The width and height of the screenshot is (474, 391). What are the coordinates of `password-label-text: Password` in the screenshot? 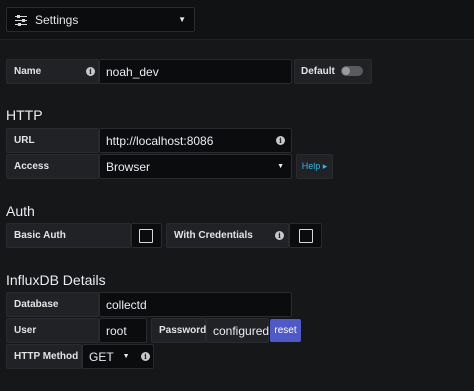 It's located at (183, 330).